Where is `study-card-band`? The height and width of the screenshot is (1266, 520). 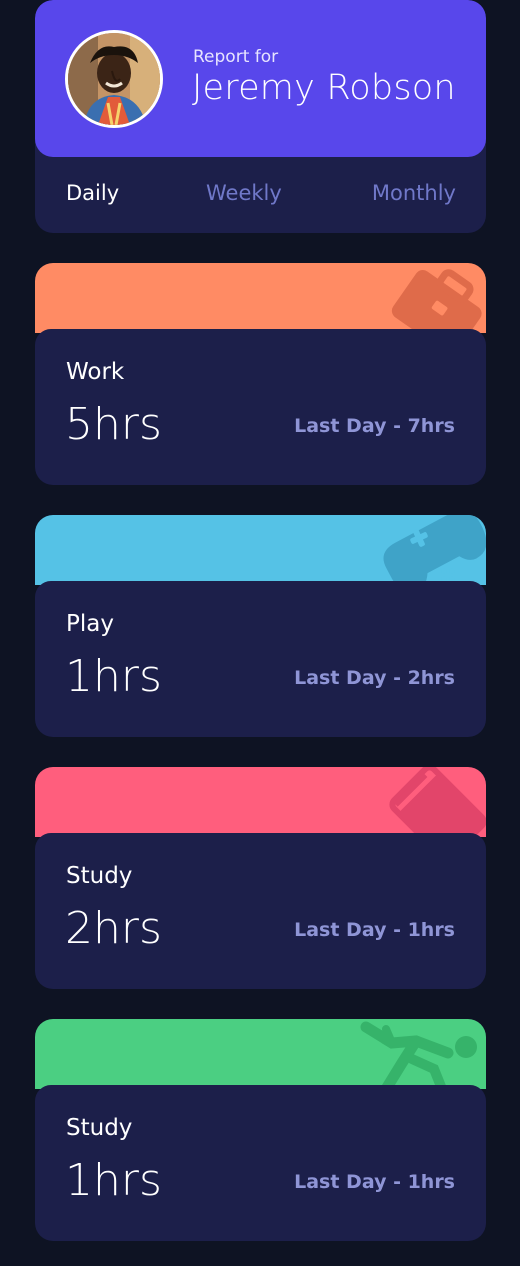 study-card-band is located at coordinates (260, 802).